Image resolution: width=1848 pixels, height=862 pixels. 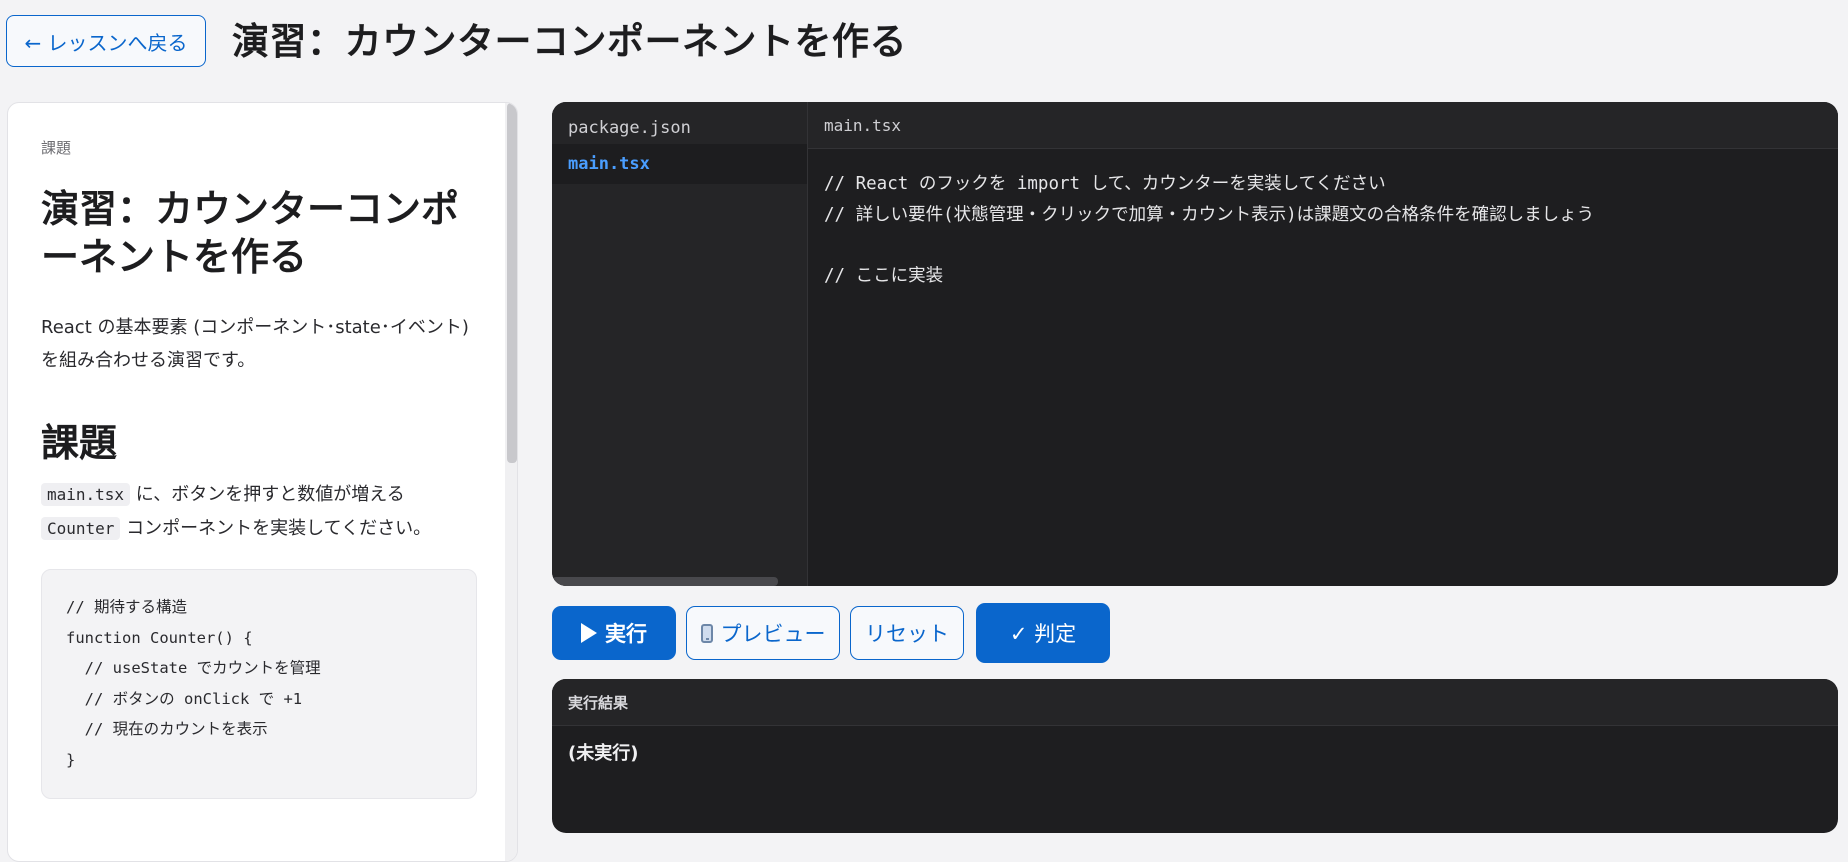 I want to click on editor-tab-main-tsx: main.tsx, so click(x=1323, y=125).